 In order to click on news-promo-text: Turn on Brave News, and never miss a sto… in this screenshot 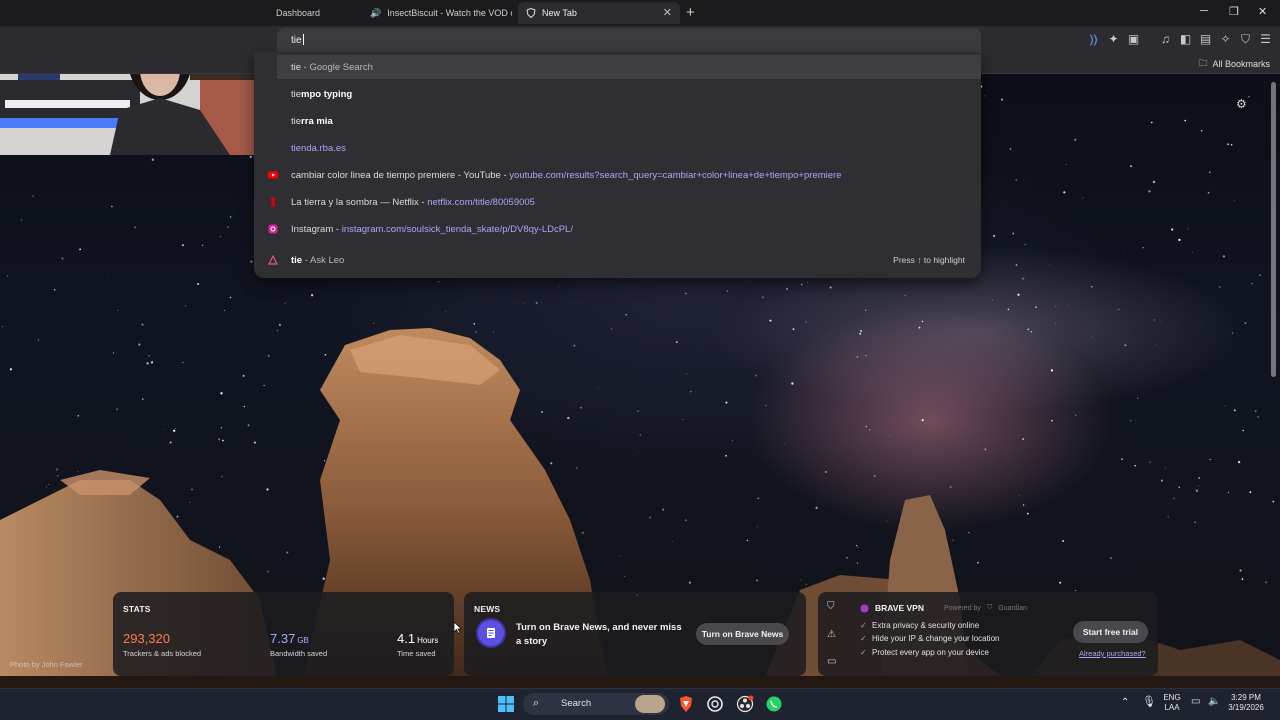, I will do `click(599, 634)`.